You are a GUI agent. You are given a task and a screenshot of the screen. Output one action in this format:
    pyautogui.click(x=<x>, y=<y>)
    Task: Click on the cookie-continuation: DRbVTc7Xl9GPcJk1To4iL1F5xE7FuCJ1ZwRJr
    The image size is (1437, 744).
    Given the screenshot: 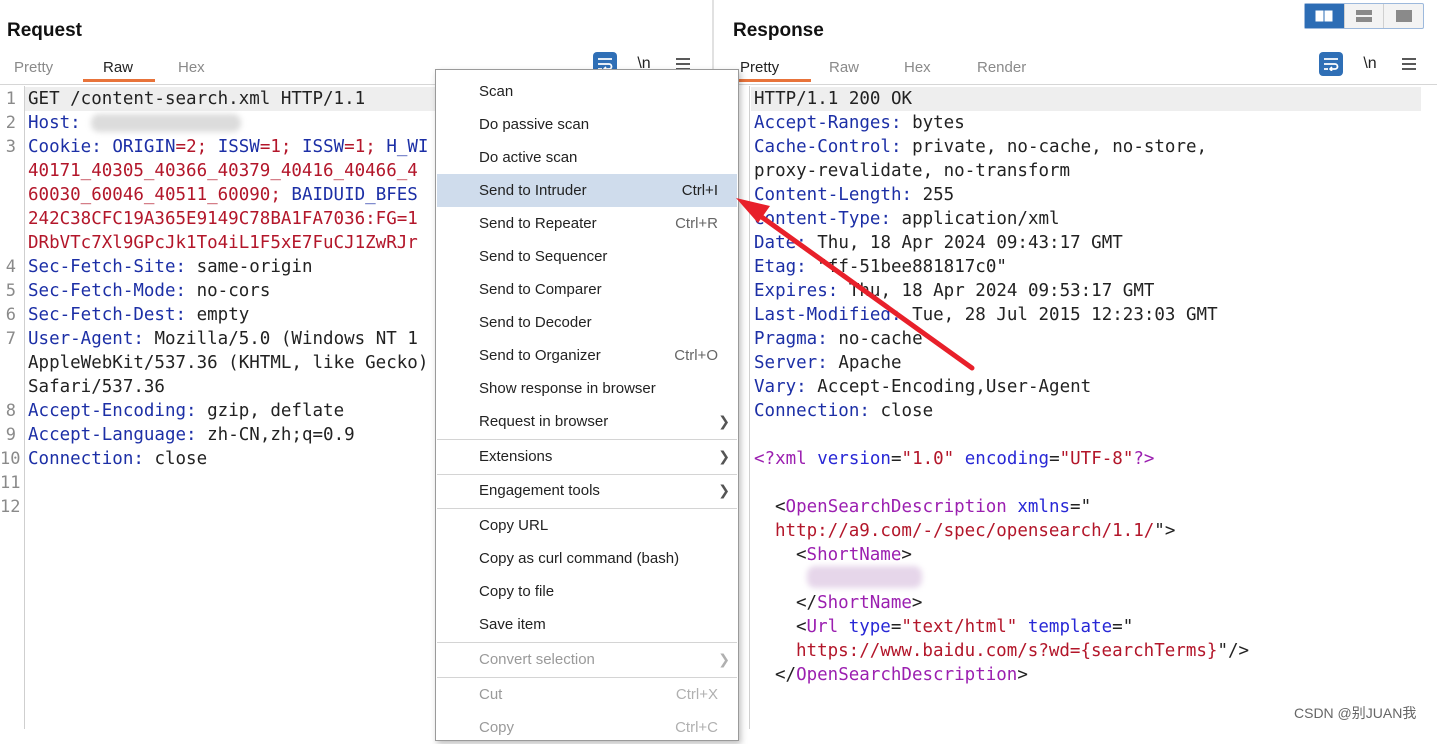 What is the action you would take?
    pyautogui.click(x=223, y=243)
    